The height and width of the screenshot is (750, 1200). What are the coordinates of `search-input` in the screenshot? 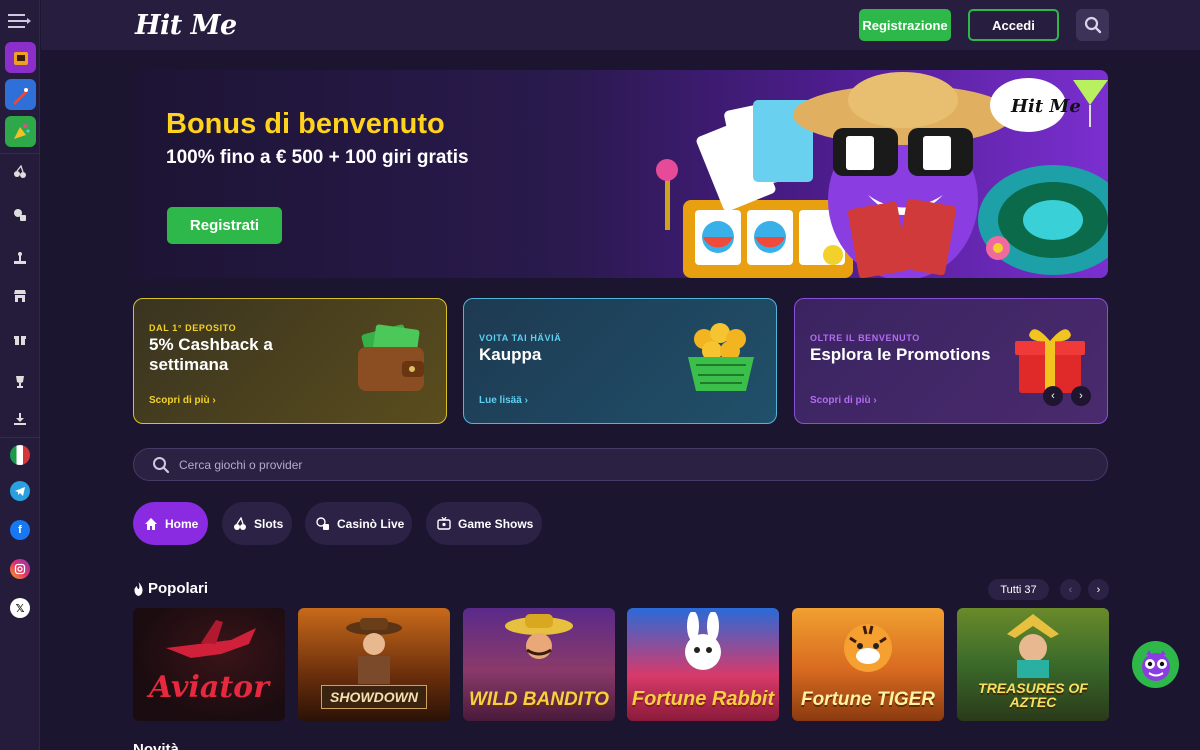 It's located at (479, 465).